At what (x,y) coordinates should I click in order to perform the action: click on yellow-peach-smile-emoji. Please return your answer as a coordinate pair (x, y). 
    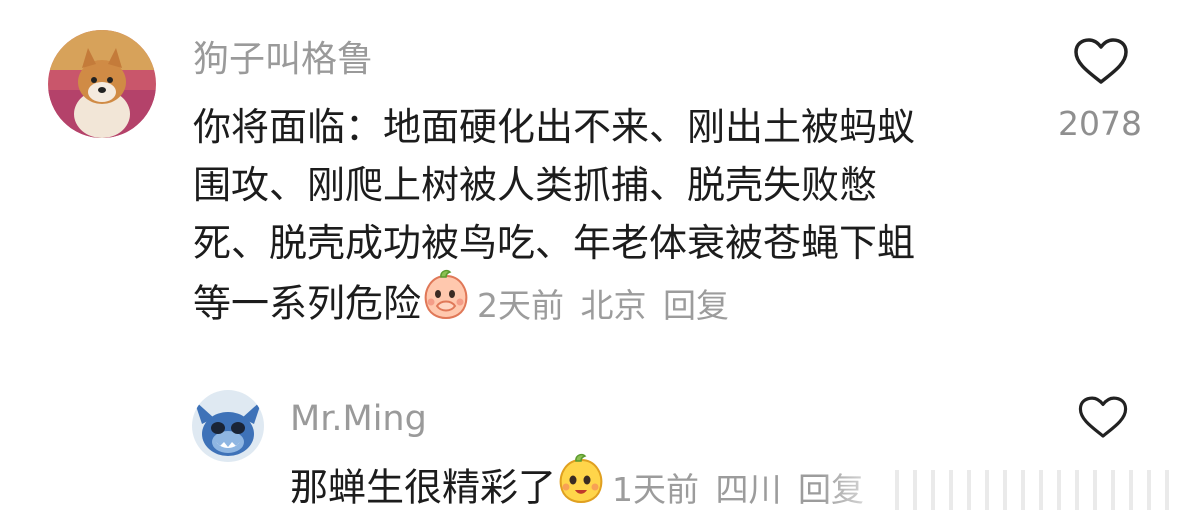
    Looking at the image, I should click on (581, 486).